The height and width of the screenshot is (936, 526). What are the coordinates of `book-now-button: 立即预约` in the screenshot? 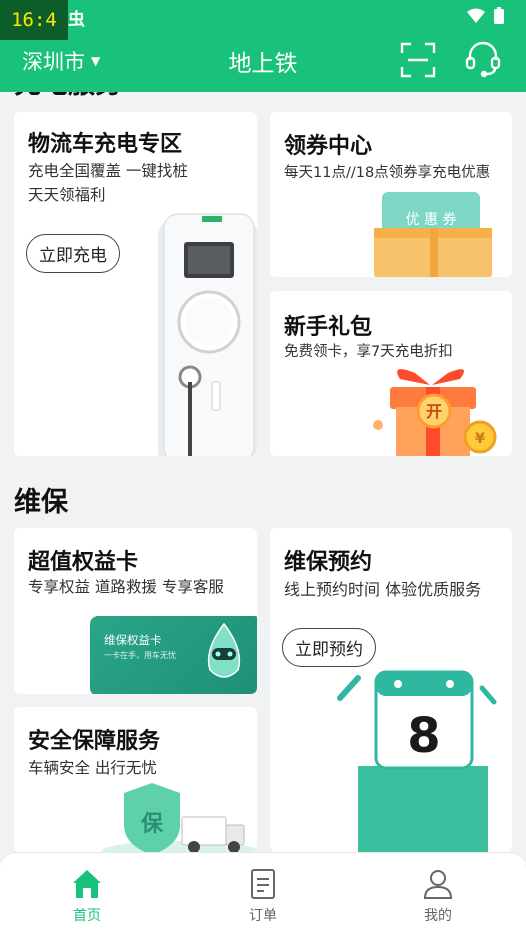 It's located at (329, 647).